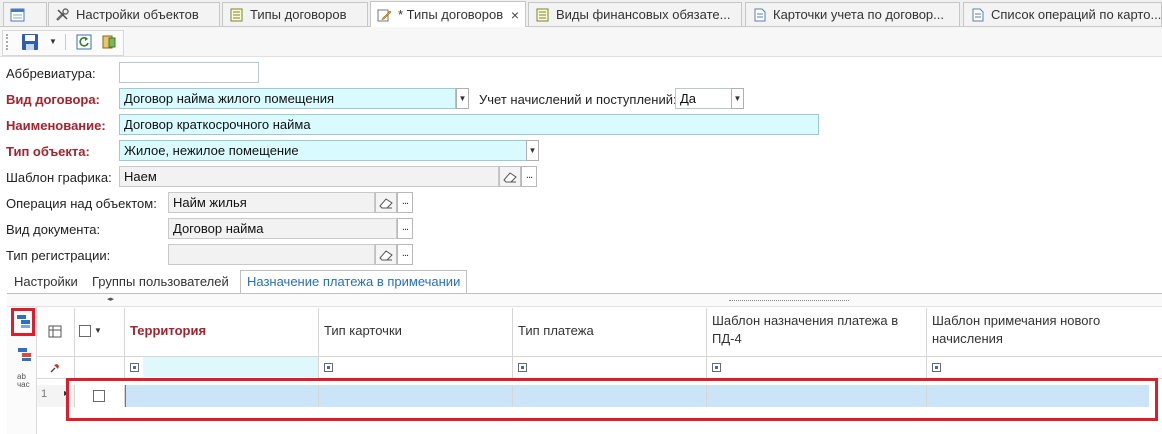  What do you see at coordinates (114, 299) in the screenshot?
I see `column-resize-handle: ◂▸` at bounding box center [114, 299].